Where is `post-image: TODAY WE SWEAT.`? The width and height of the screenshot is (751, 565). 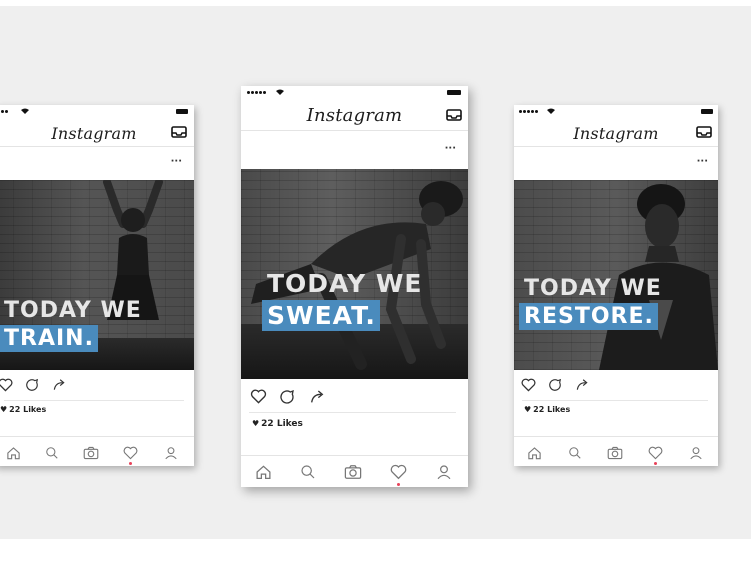
post-image: TODAY WE SWEAT. is located at coordinates (354, 274).